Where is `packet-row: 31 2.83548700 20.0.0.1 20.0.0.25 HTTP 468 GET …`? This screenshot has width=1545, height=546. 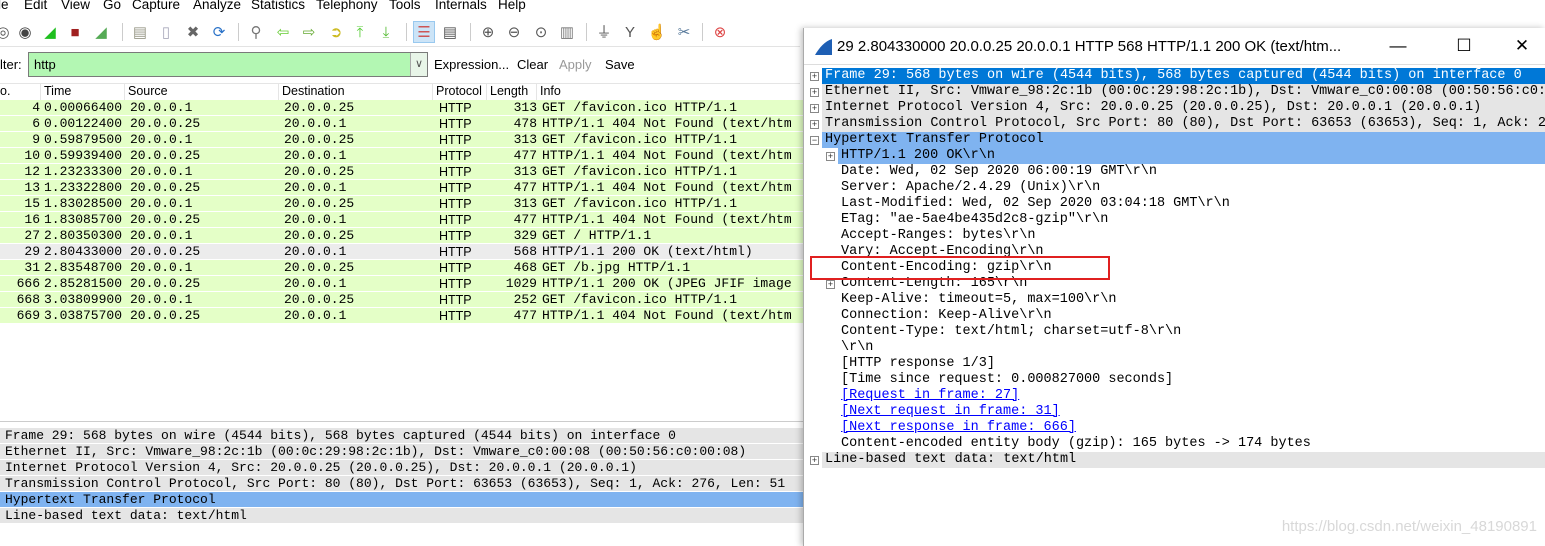 packet-row: 31 2.83548700 20.0.0.1 20.0.0.25 HTTP 468 GET … is located at coordinates (401, 268).